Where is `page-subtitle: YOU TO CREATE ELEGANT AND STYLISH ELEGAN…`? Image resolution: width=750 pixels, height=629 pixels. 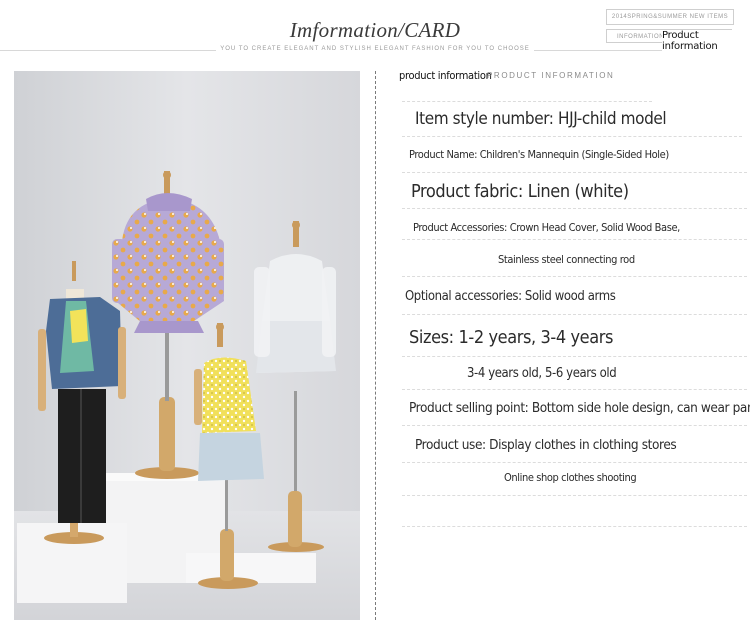
page-subtitle: YOU TO CREATE ELEGANT AND STYLISH ELEGAN… is located at coordinates (375, 49).